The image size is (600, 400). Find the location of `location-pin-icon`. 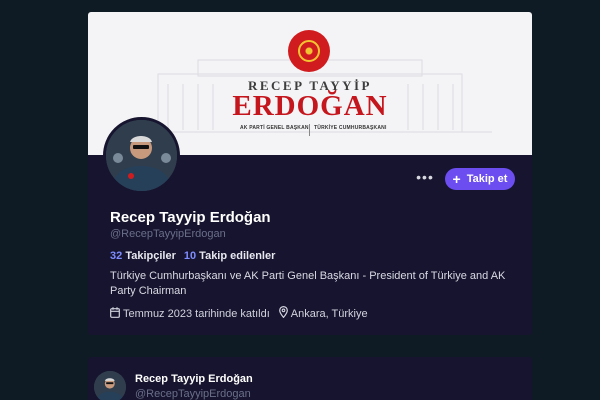

location-pin-icon is located at coordinates (283, 313).